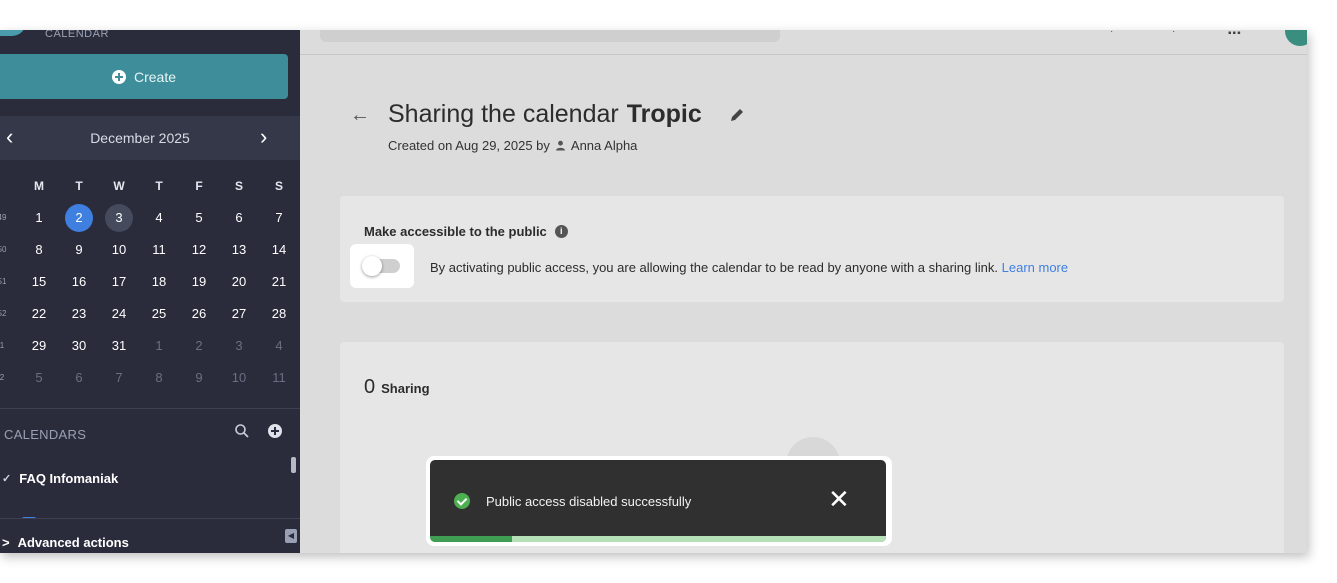 The height and width of the screenshot is (583, 1337). I want to click on toast-progress-track, so click(658, 539).